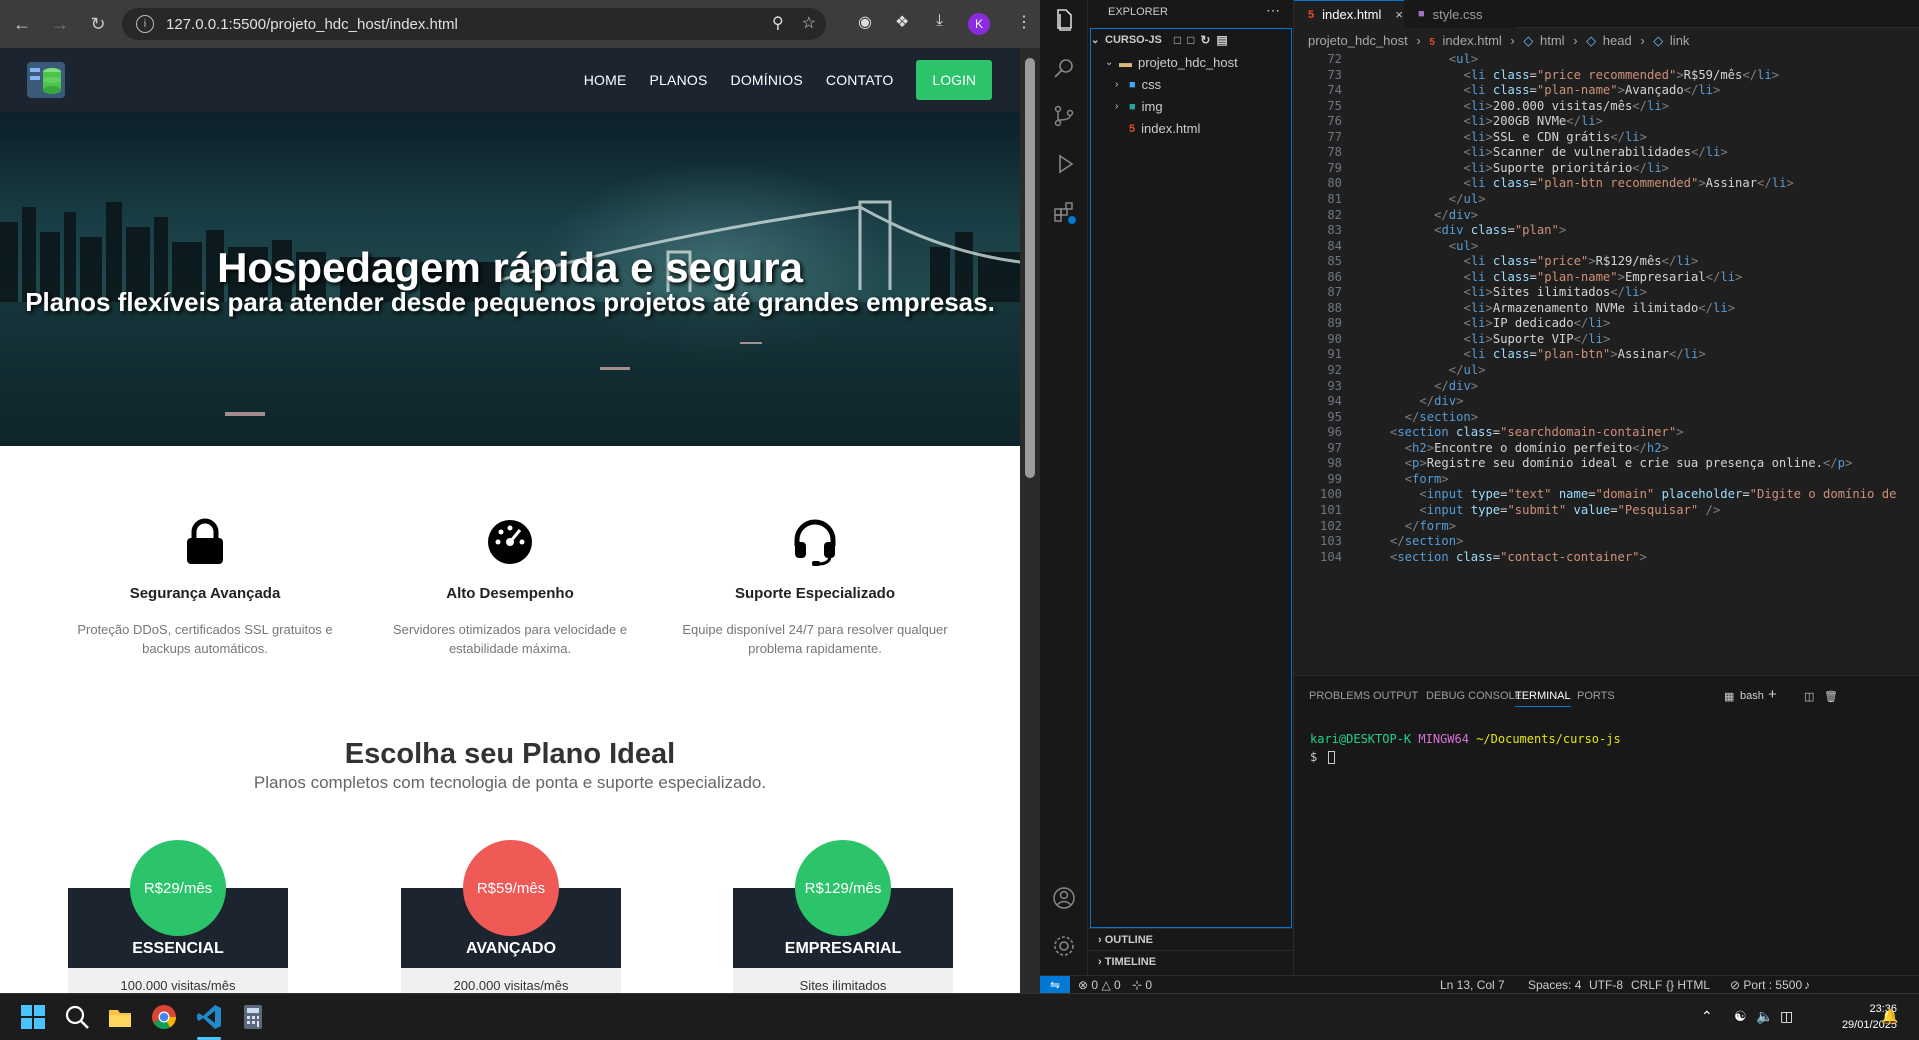 The height and width of the screenshot is (1040, 1919). Describe the element at coordinates (46, 80) in the screenshot. I see `logo-icon` at that location.